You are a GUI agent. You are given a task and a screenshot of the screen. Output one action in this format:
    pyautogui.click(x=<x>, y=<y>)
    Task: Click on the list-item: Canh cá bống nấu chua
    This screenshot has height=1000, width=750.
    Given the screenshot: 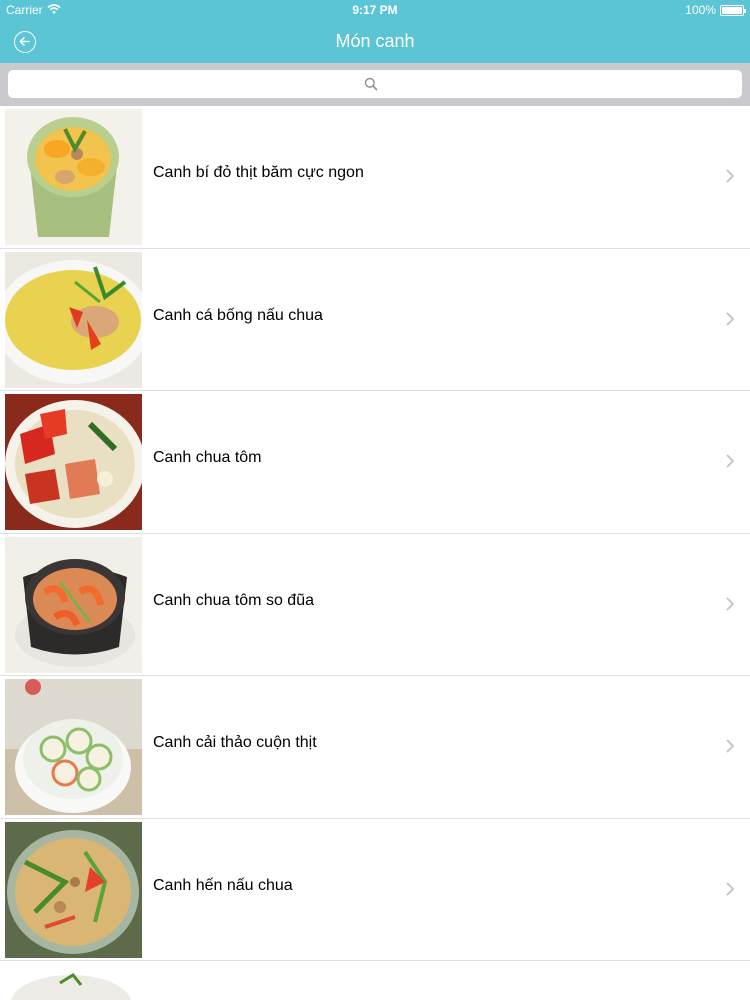 What is the action you would take?
    pyautogui.click(x=375, y=319)
    